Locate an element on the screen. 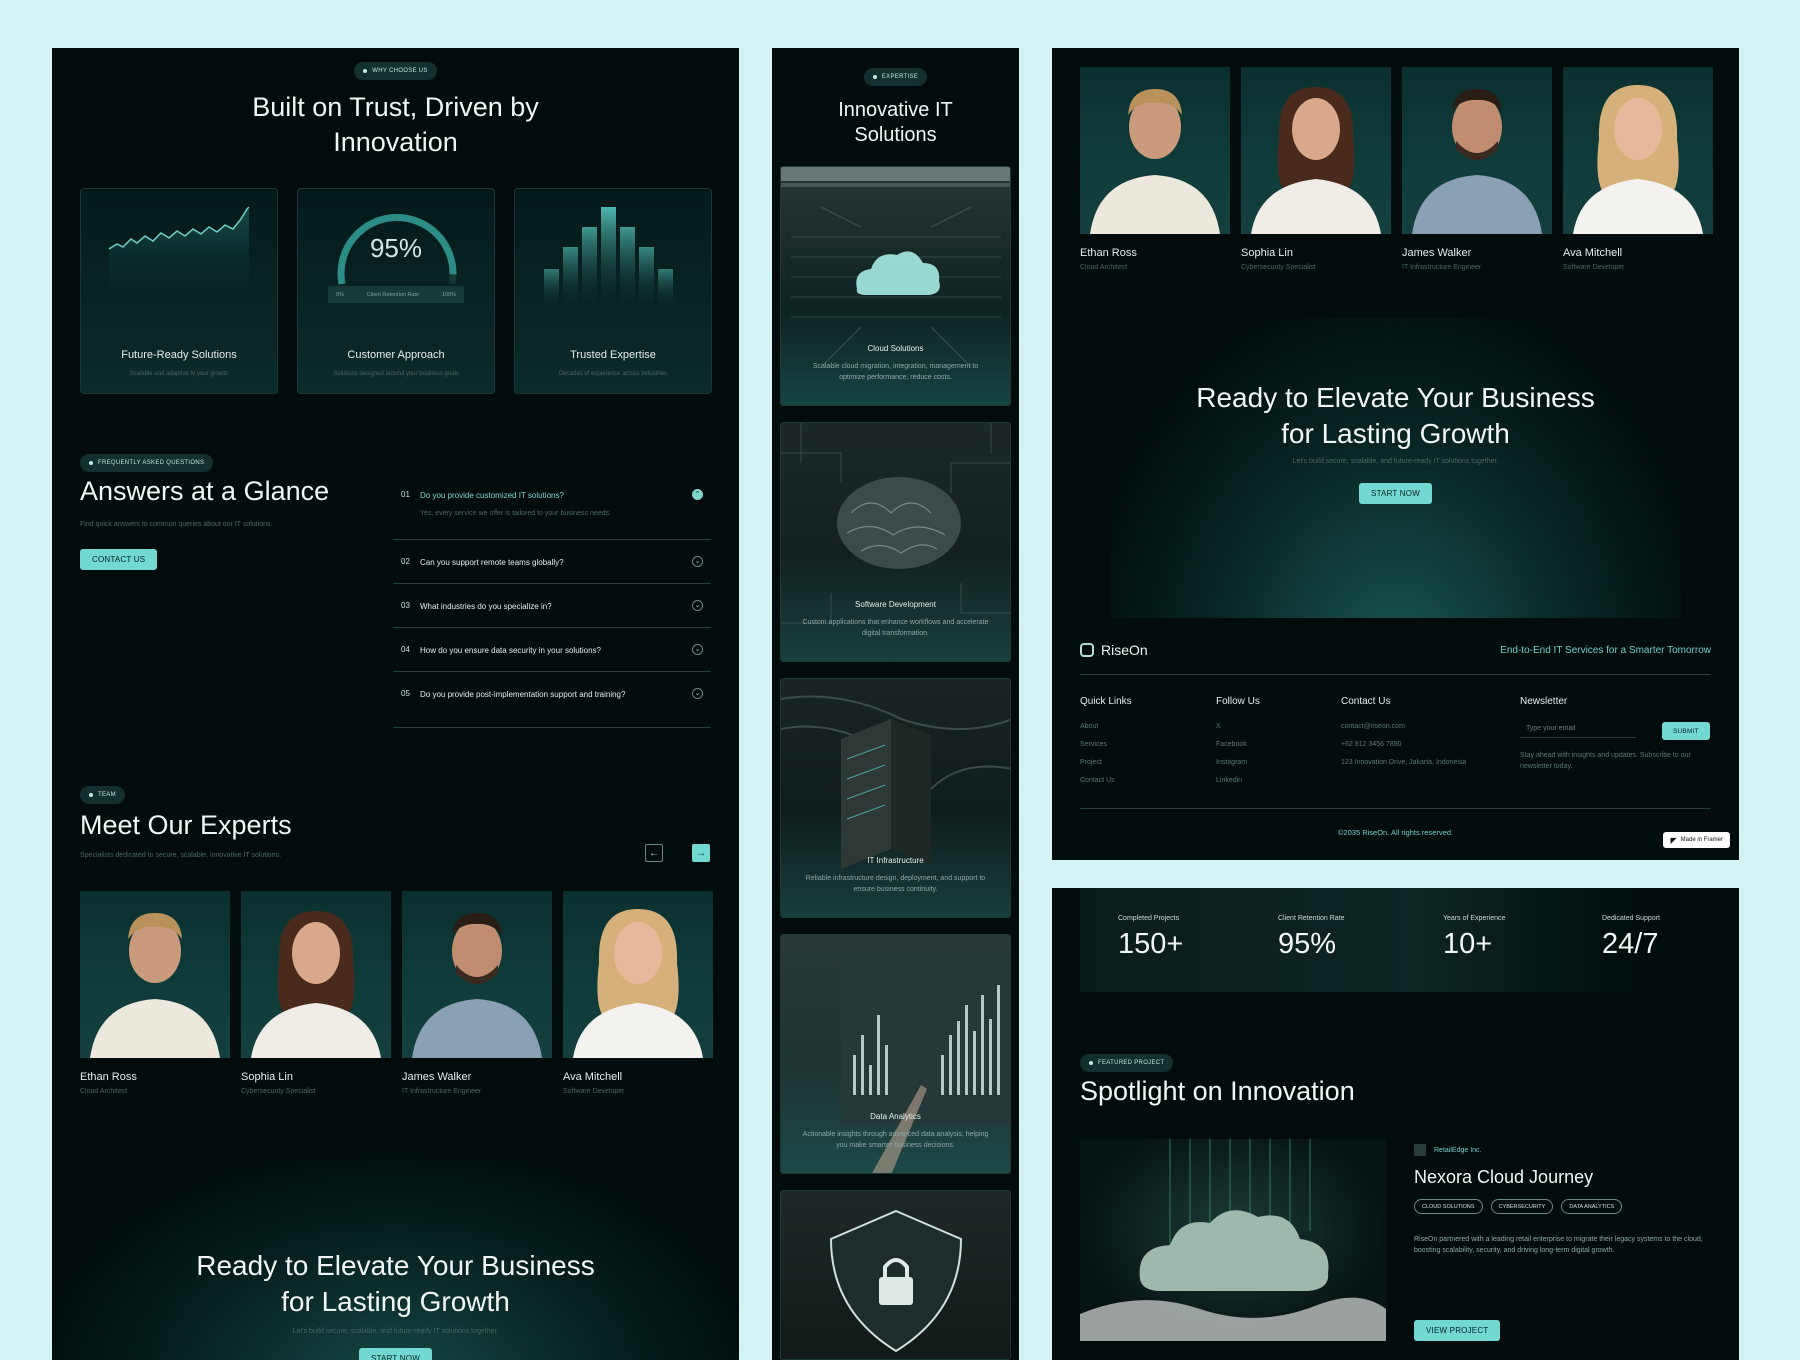  service-title: Cloud Solutions is located at coordinates (895, 348).